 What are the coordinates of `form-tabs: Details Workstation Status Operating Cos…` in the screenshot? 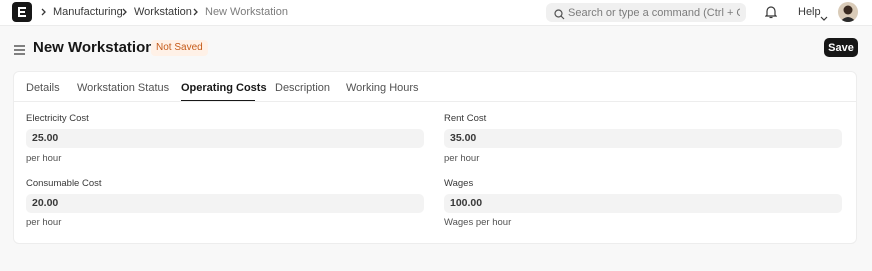 It's located at (435, 87).